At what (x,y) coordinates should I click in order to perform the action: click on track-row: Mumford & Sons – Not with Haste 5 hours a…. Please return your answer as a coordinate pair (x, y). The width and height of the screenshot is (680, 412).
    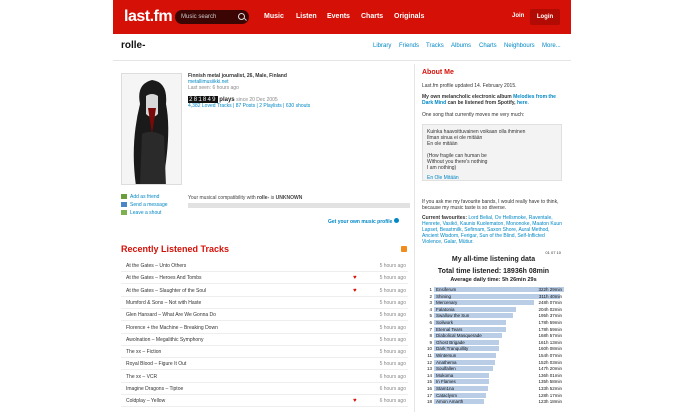
    Looking at the image, I should click on (264, 303).